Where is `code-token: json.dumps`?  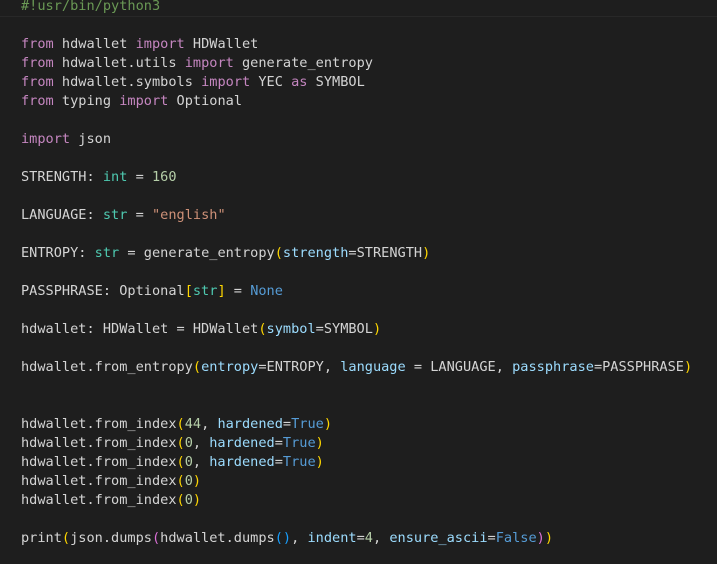
code-token: json.dumps is located at coordinates (111, 538).